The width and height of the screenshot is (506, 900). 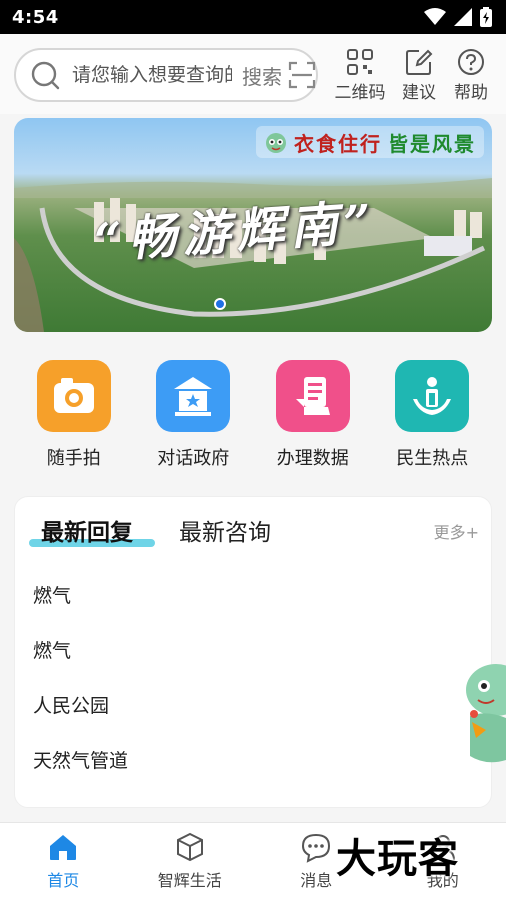 I want to click on quick-label-government: 对话政府, so click(x=193, y=458).